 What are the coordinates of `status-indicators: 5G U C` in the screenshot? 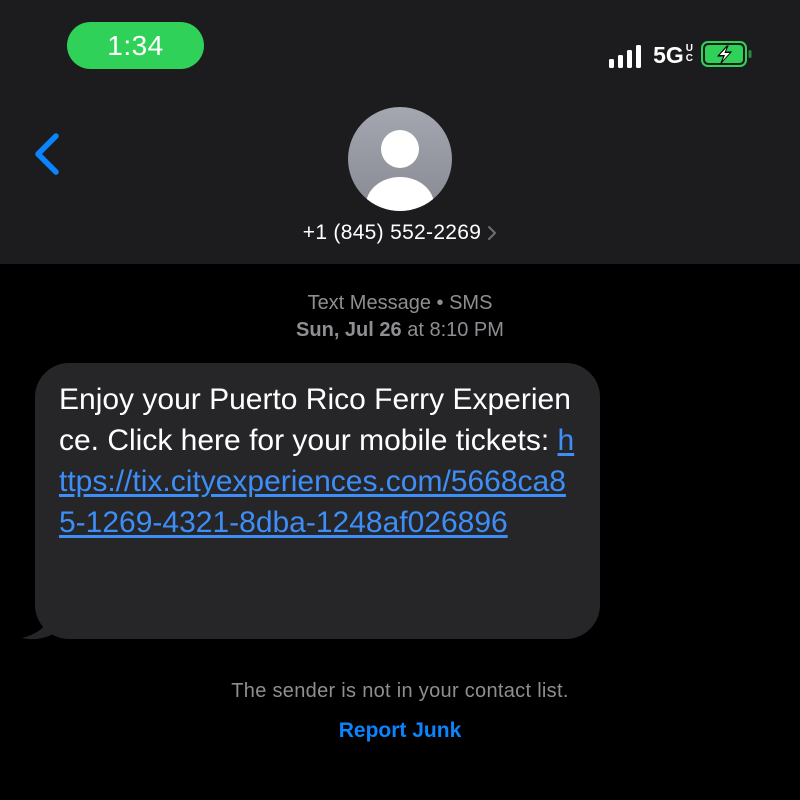 It's located at (680, 54).